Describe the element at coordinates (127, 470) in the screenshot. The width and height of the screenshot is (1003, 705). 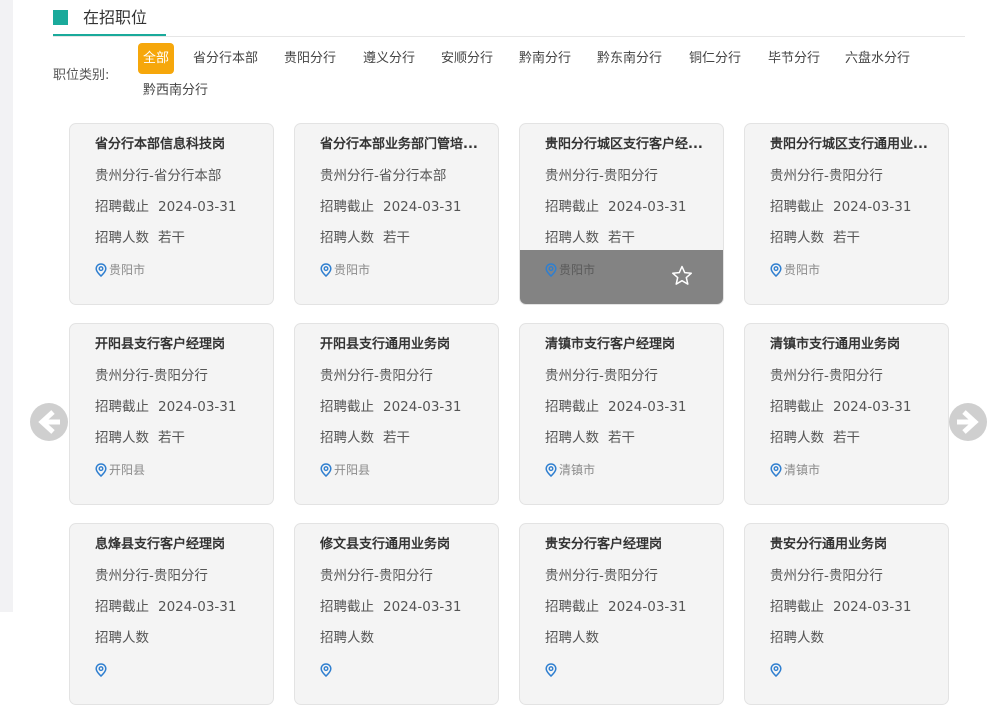
I see `location-text: 开阳县` at that location.